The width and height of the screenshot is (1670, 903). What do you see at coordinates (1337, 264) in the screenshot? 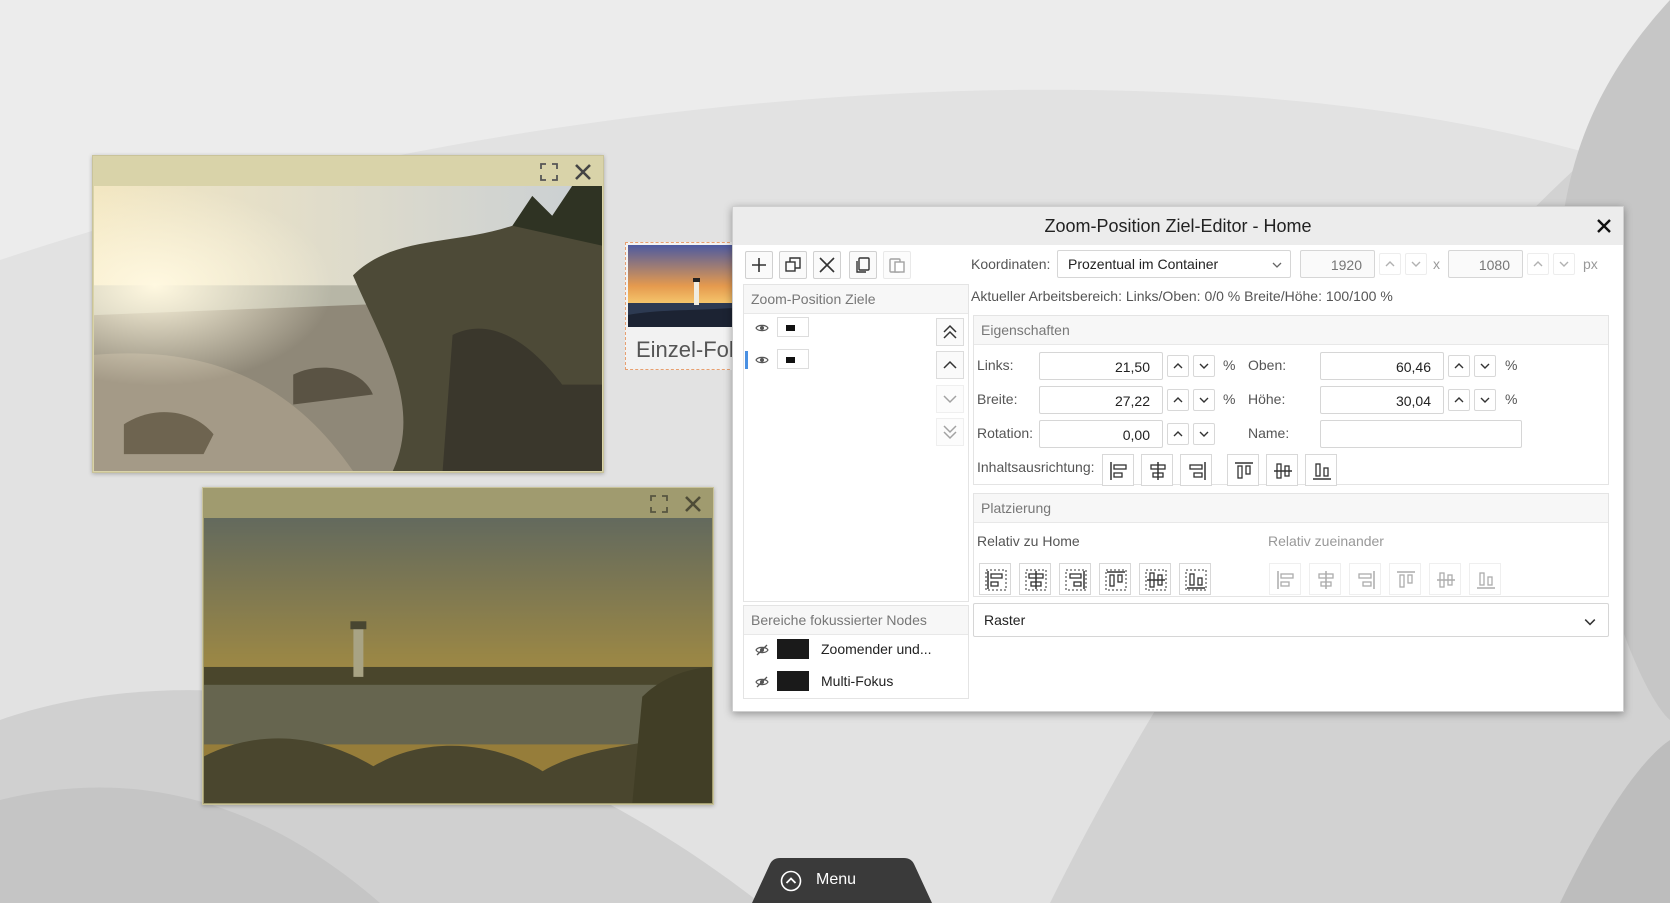
I see `resolution-width-field: 1920` at bounding box center [1337, 264].